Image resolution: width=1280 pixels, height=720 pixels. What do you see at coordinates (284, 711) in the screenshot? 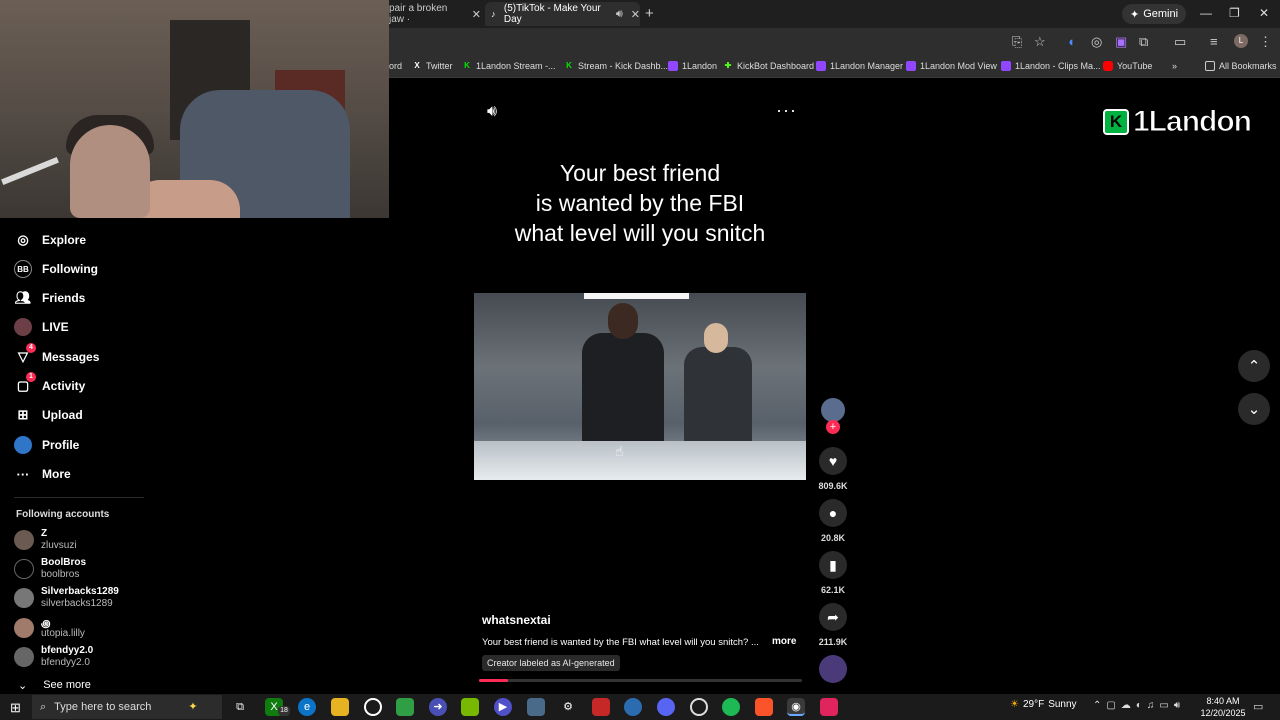
I see `xbox-badge: 18` at bounding box center [284, 711].